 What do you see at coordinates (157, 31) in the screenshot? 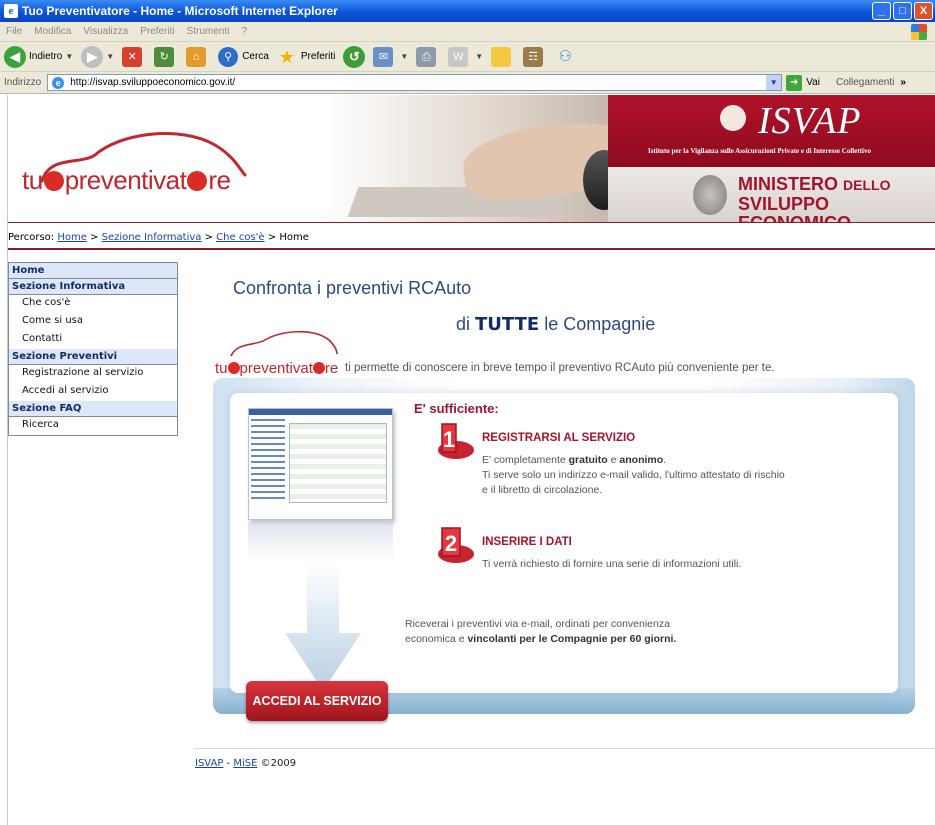
I see `menu-preferiti: Preferiti` at bounding box center [157, 31].